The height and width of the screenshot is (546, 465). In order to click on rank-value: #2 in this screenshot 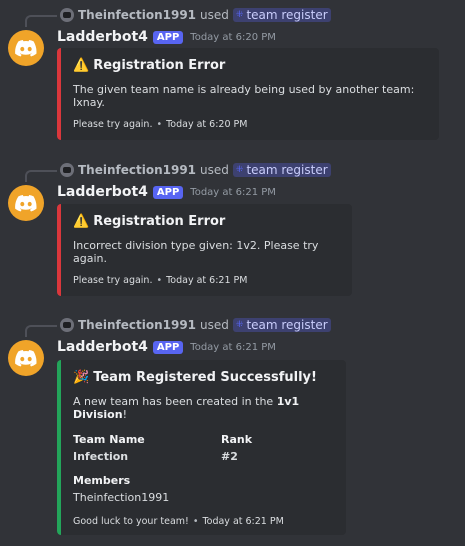, I will do `click(229, 456)`.